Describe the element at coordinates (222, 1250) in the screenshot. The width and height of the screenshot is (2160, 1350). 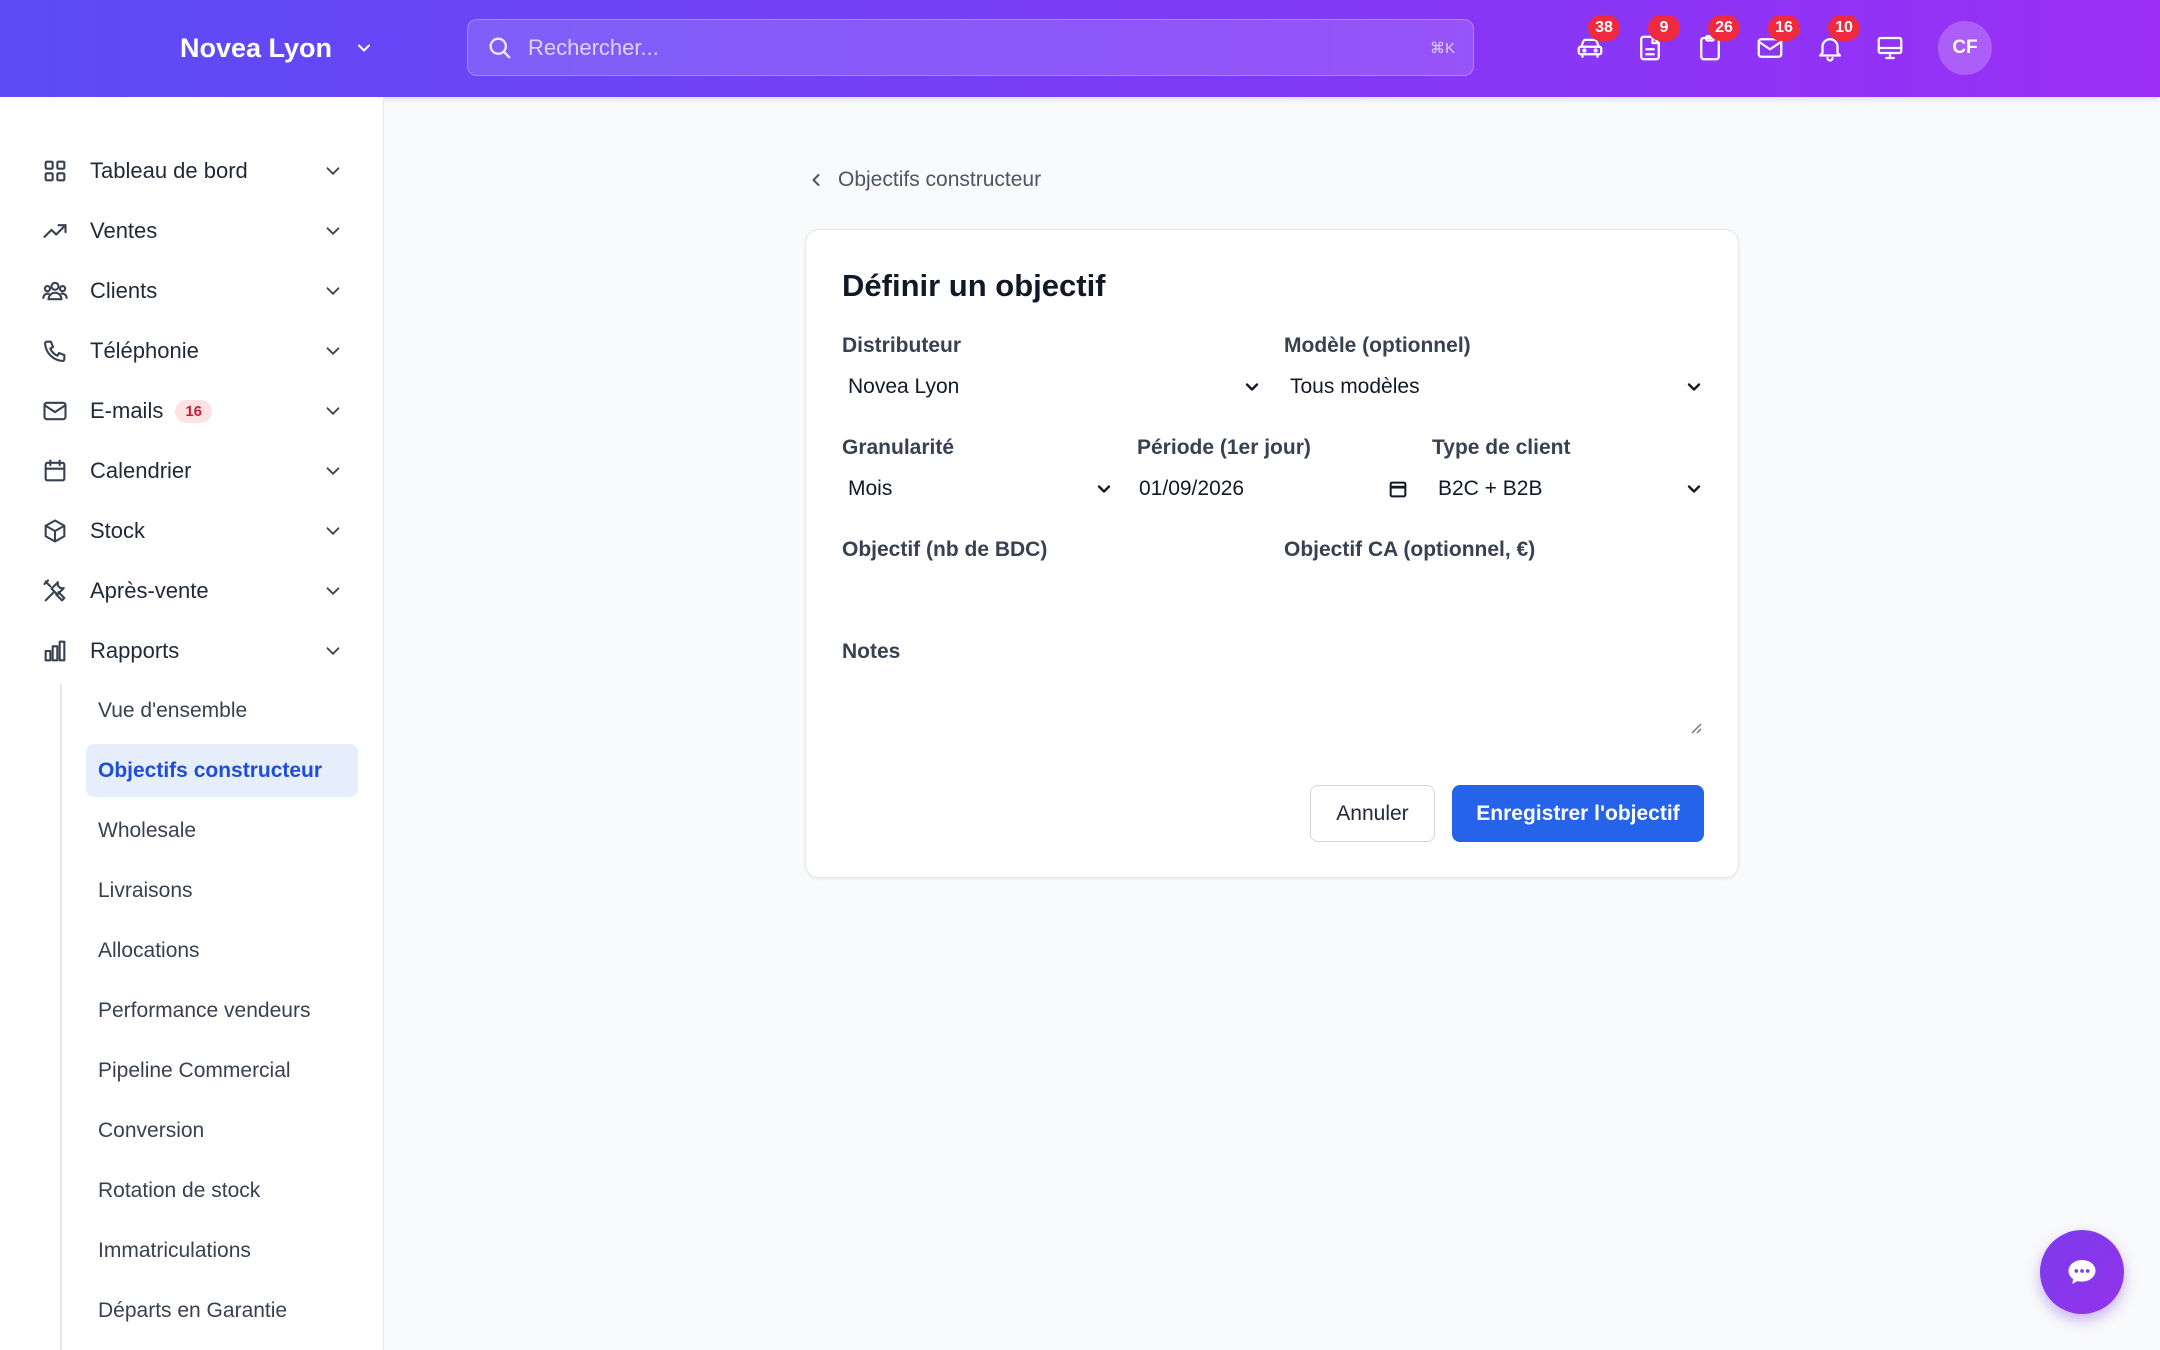
I see `sidebar-subitem-immatriculations: Immatriculations` at that location.